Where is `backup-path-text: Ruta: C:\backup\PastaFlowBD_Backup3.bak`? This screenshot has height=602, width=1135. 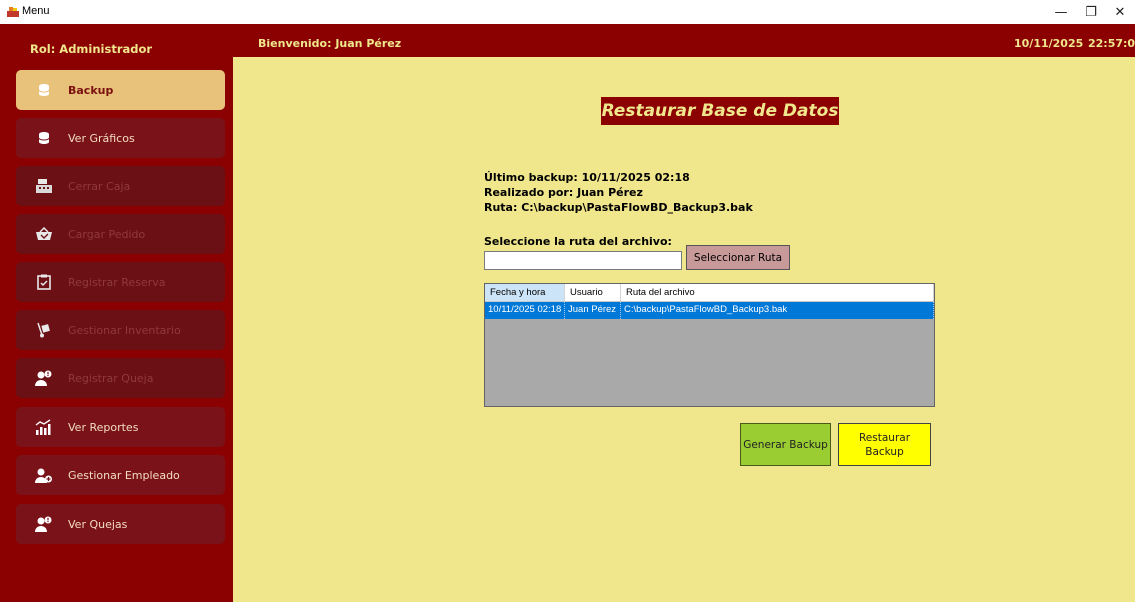
backup-path-text: Ruta: C:\backup\PastaFlowBD_Backup3.bak is located at coordinates (618, 207).